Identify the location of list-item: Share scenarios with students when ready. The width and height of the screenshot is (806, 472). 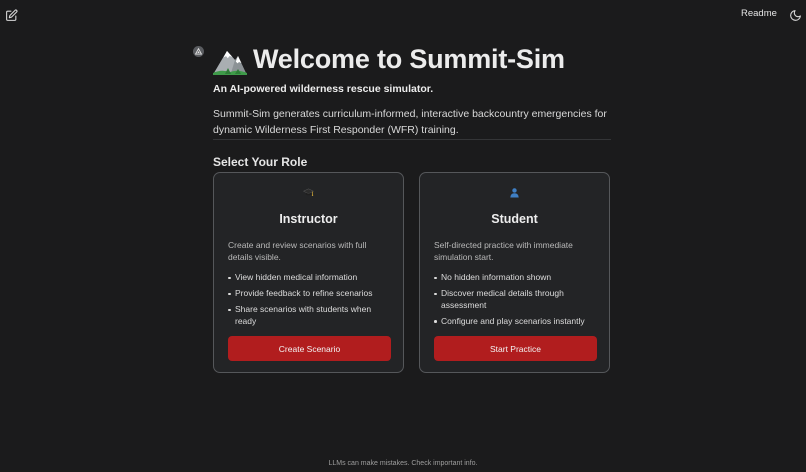
(310, 315).